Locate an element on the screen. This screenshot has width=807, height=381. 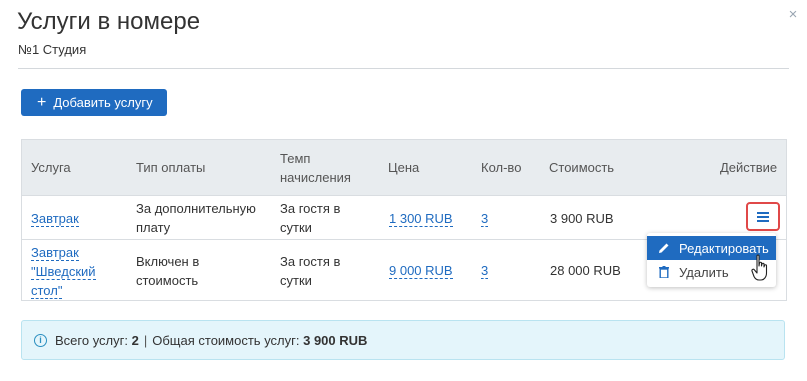
payment-type-line: Включен в is located at coordinates (168, 261).